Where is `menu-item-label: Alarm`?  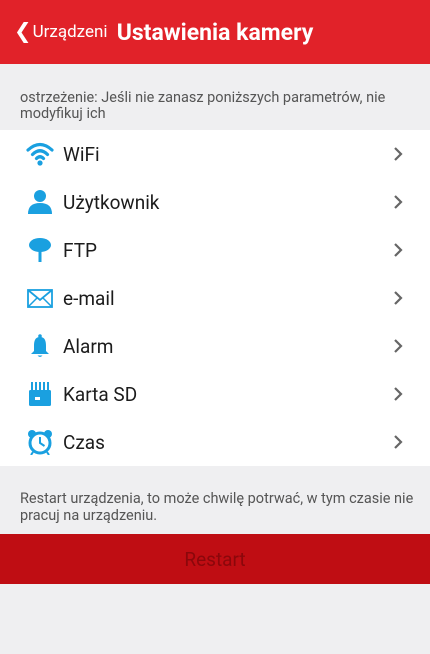 menu-item-label: Alarm is located at coordinates (88, 346).